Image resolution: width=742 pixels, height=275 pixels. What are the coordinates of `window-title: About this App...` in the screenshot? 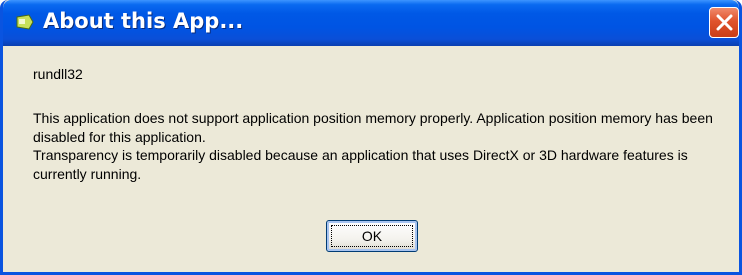 It's located at (143, 21).